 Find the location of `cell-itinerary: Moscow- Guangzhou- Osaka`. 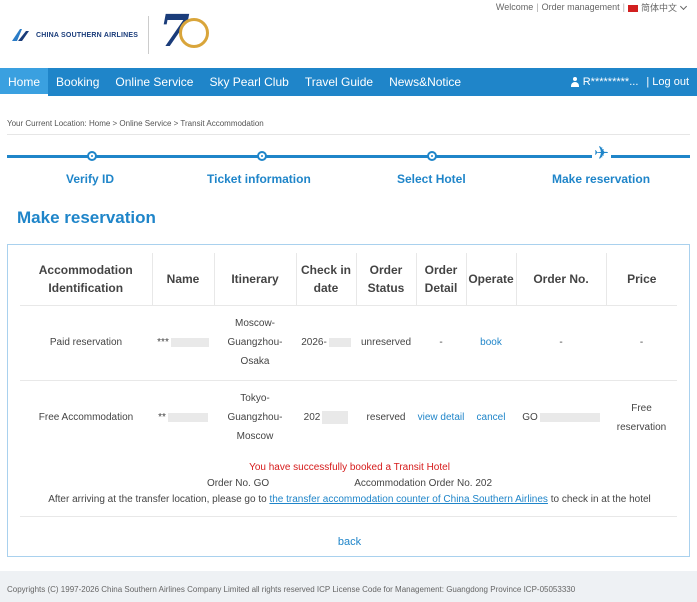

cell-itinerary: Moscow- Guangzhou- Osaka is located at coordinates (255, 342).